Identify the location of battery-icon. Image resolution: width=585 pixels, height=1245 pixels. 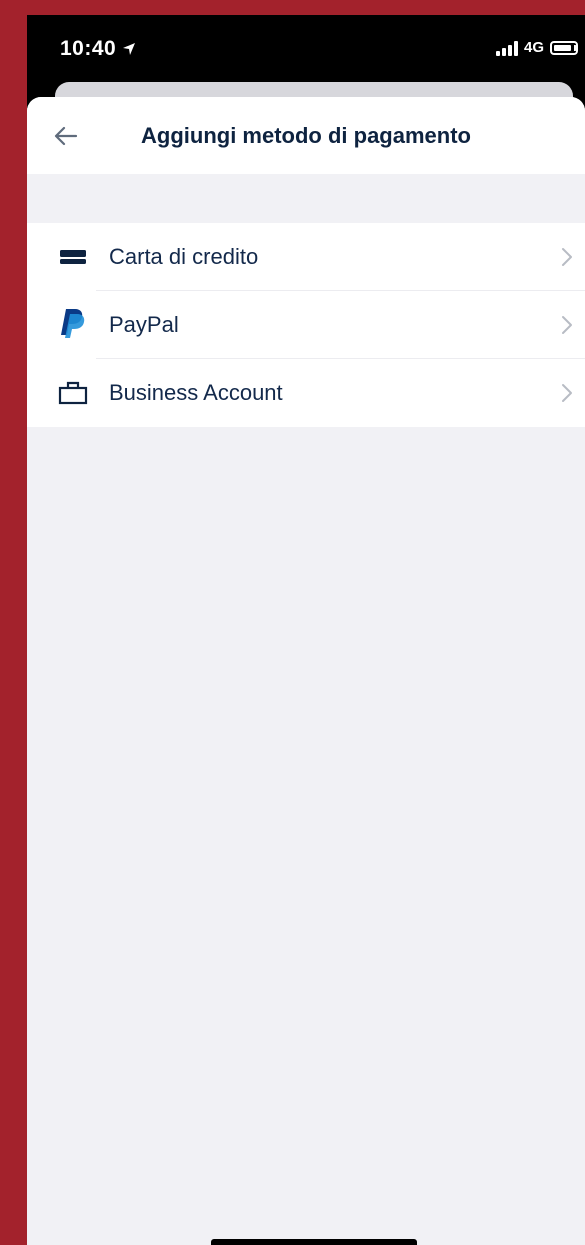
(564, 47).